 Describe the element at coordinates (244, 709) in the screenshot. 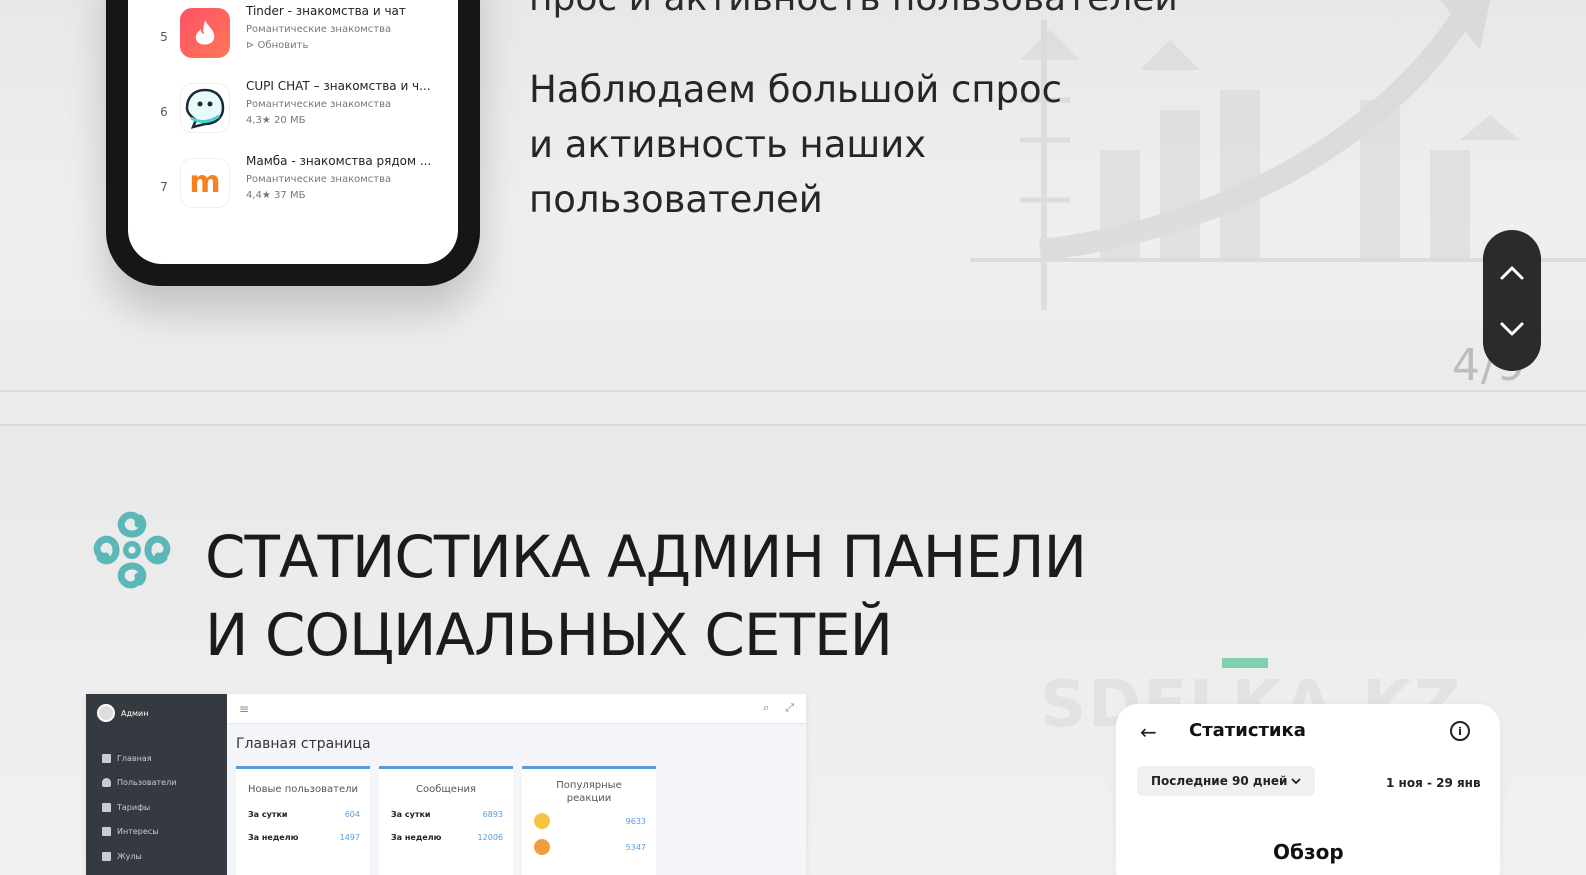

I see `menu-icon: ≡` at that location.